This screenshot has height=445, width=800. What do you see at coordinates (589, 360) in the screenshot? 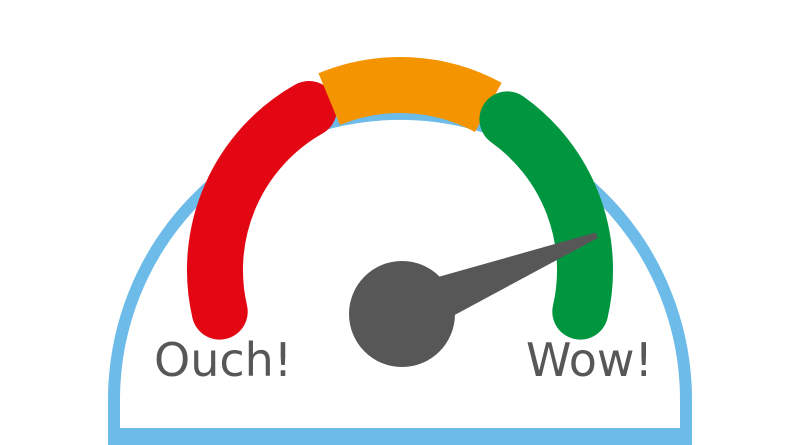
I see `gauge-right-label: Wow!` at bounding box center [589, 360].